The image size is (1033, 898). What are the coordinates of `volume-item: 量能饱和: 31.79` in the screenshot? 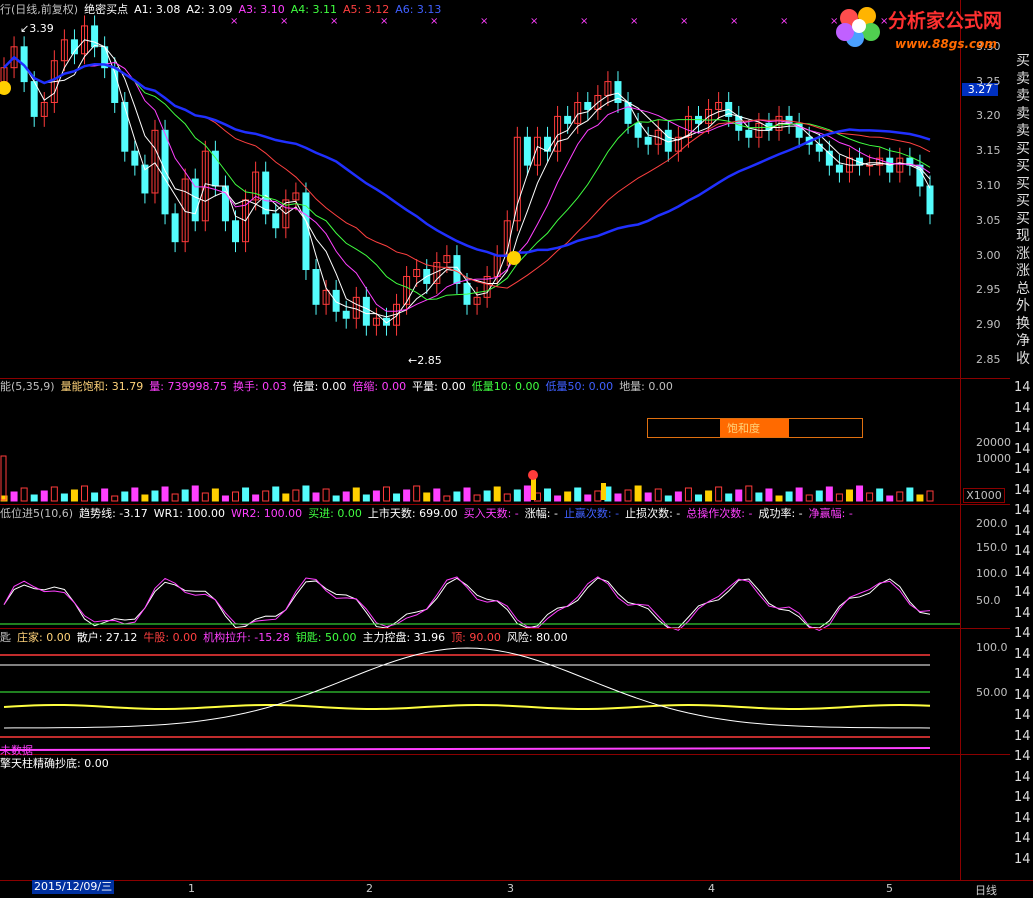 It's located at (102, 386).